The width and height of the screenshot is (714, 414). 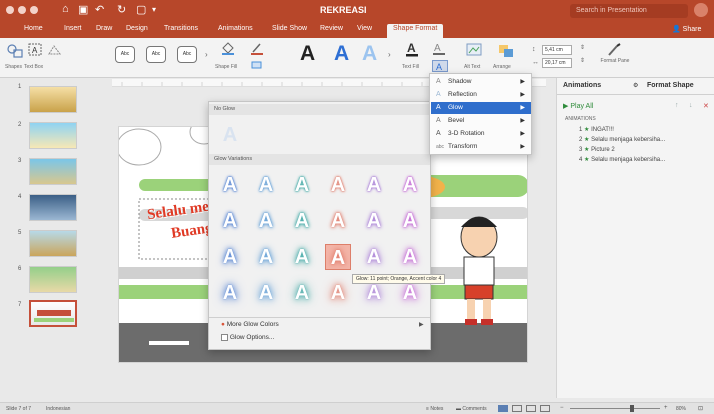 I want to click on shape-effects-icon, so click(x=257, y=66).